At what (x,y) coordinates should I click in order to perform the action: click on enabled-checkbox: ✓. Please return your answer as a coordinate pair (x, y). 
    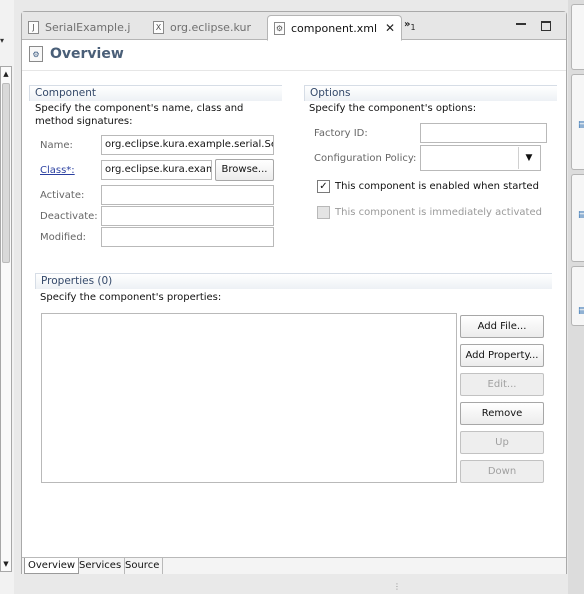
    Looking at the image, I should click on (323, 186).